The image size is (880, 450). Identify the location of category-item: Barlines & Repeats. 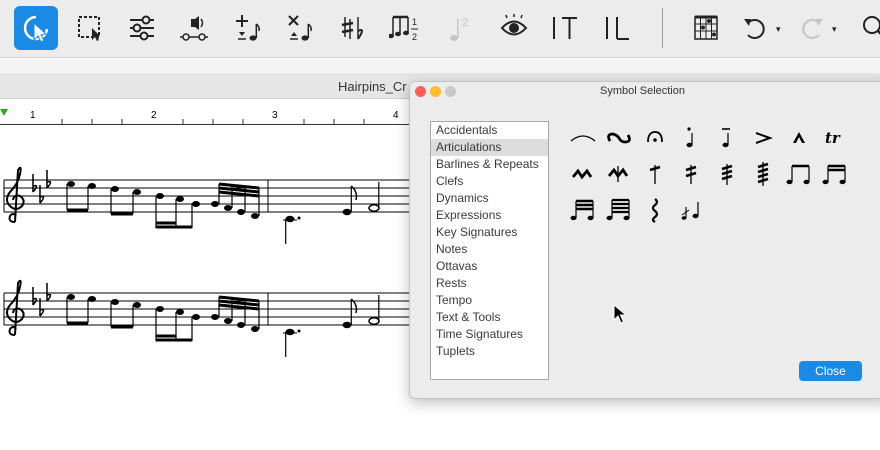
(489, 164).